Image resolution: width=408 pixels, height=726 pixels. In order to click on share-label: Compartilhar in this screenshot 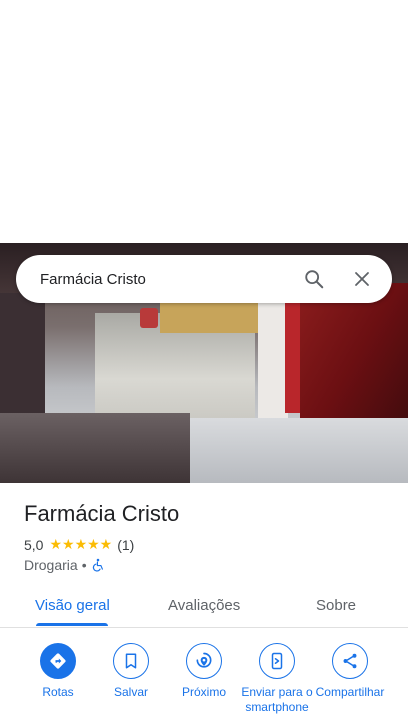, I will do `click(350, 692)`.